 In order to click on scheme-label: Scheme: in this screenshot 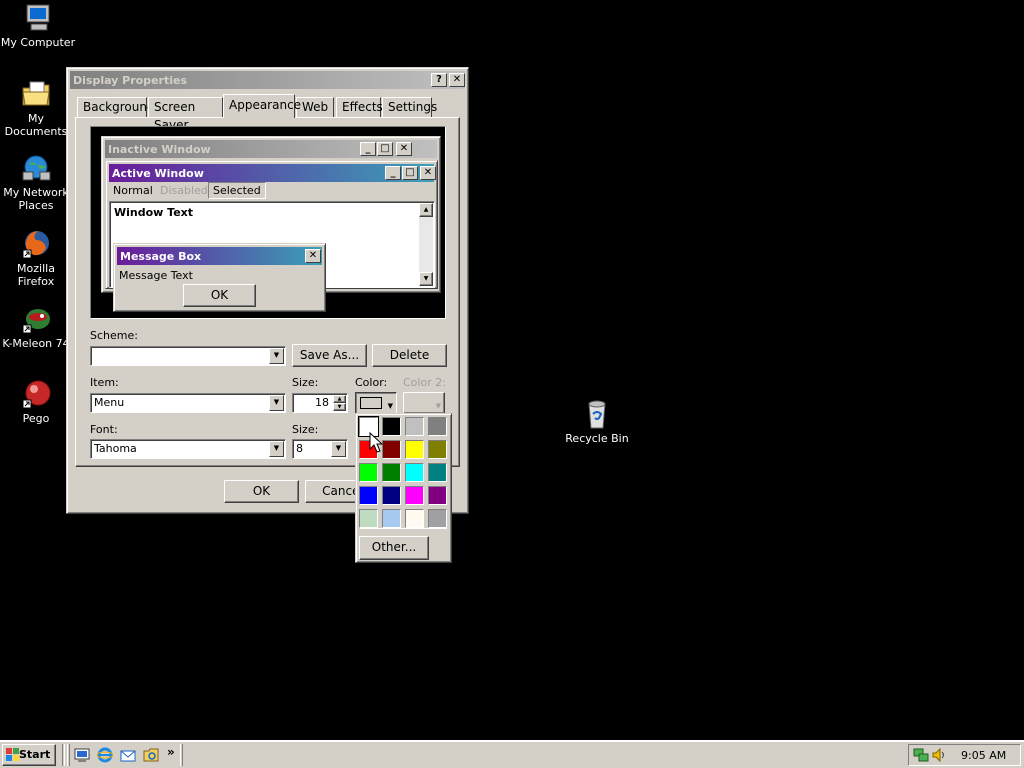, I will do `click(114, 335)`.